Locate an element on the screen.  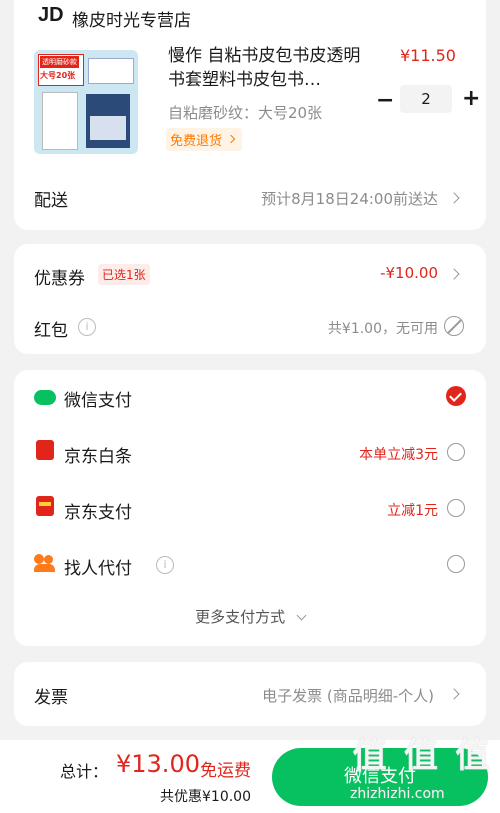
unavailable-icon is located at coordinates (454, 326).